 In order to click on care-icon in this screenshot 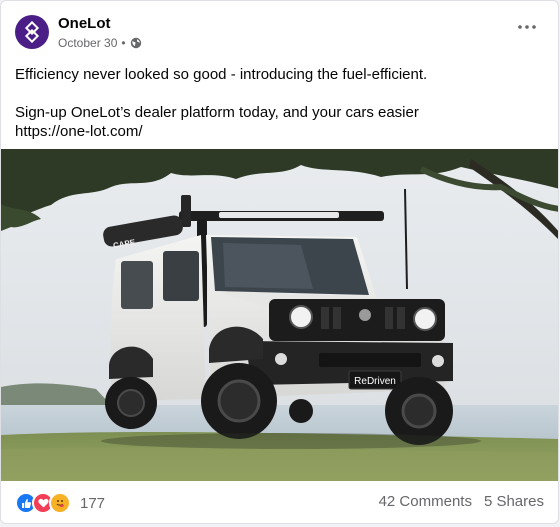, I will do `click(60, 503)`.